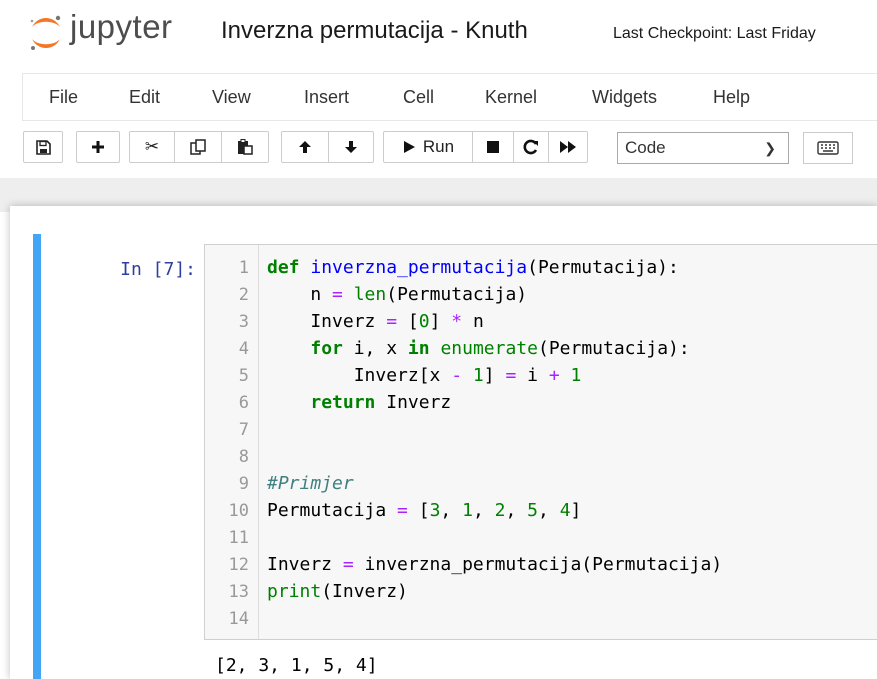 The width and height of the screenshot is (877, 679). I want to click on code-line: Inverz = [0] * n, so click(375, 321).